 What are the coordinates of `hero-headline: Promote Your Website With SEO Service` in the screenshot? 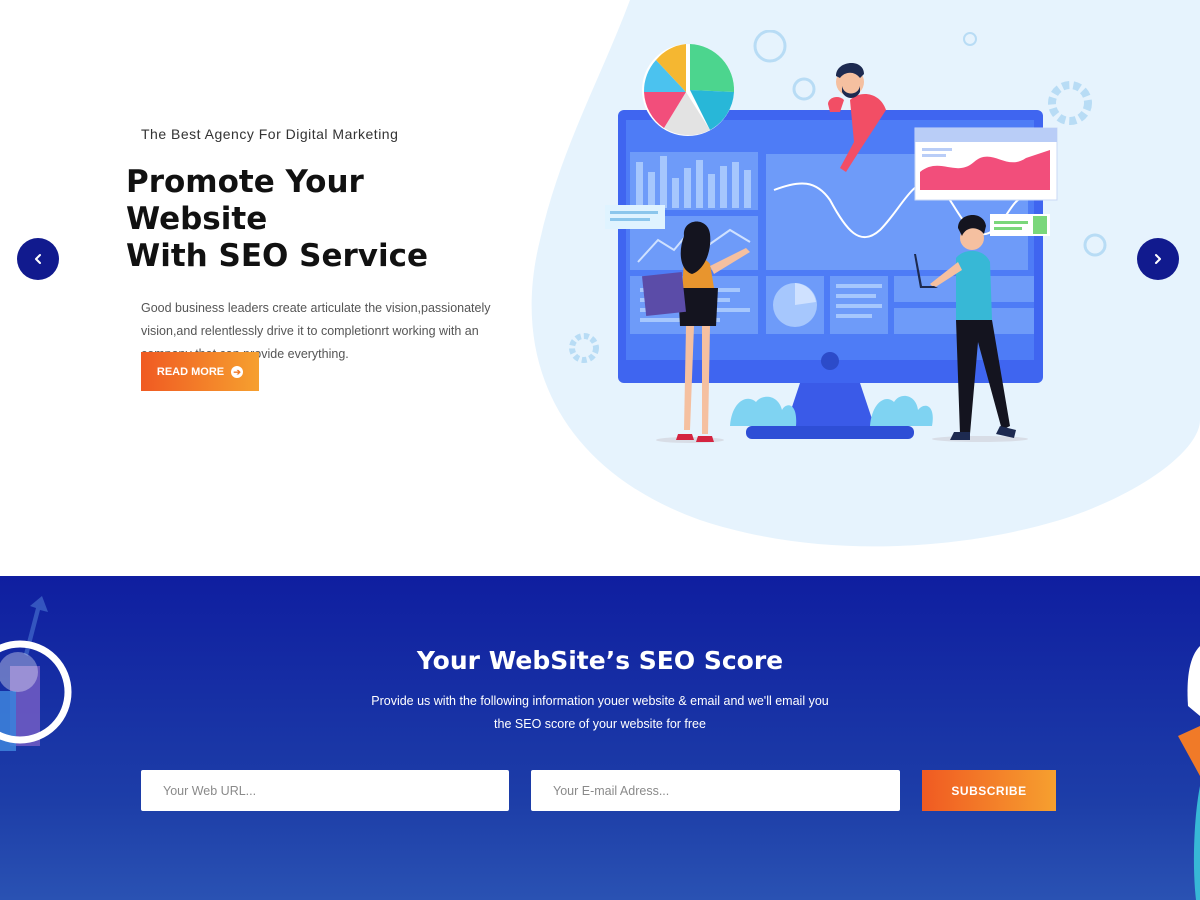 It's located at (316, 219).